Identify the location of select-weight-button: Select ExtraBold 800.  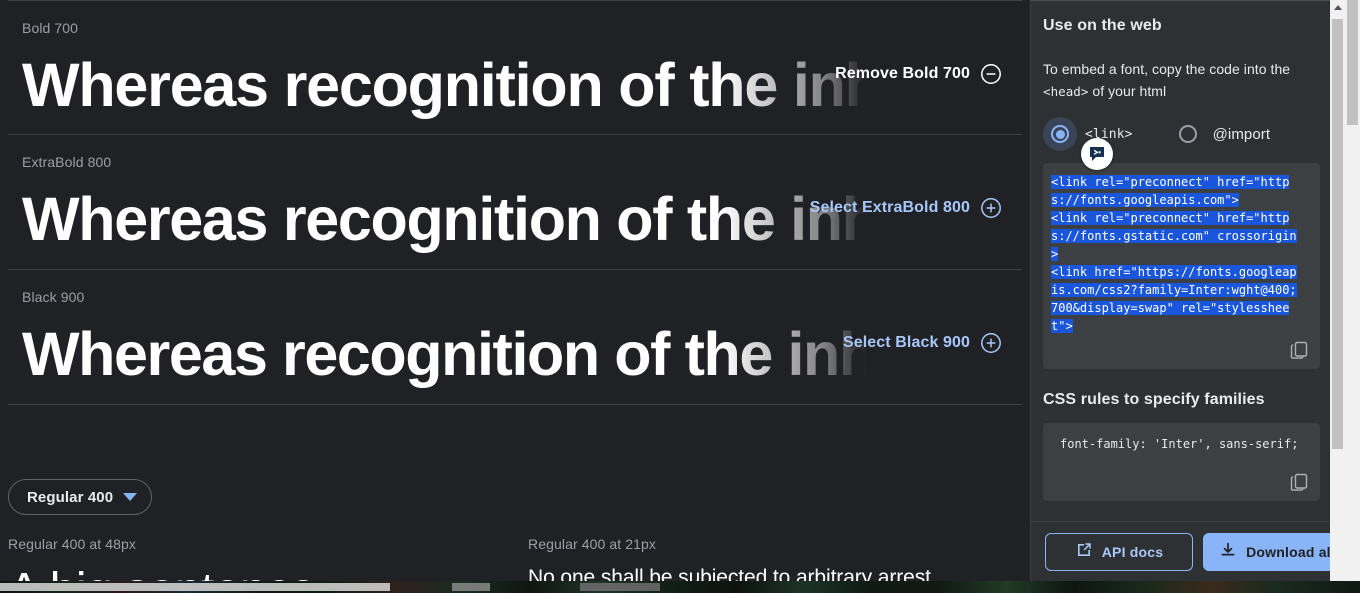
(906, 208).